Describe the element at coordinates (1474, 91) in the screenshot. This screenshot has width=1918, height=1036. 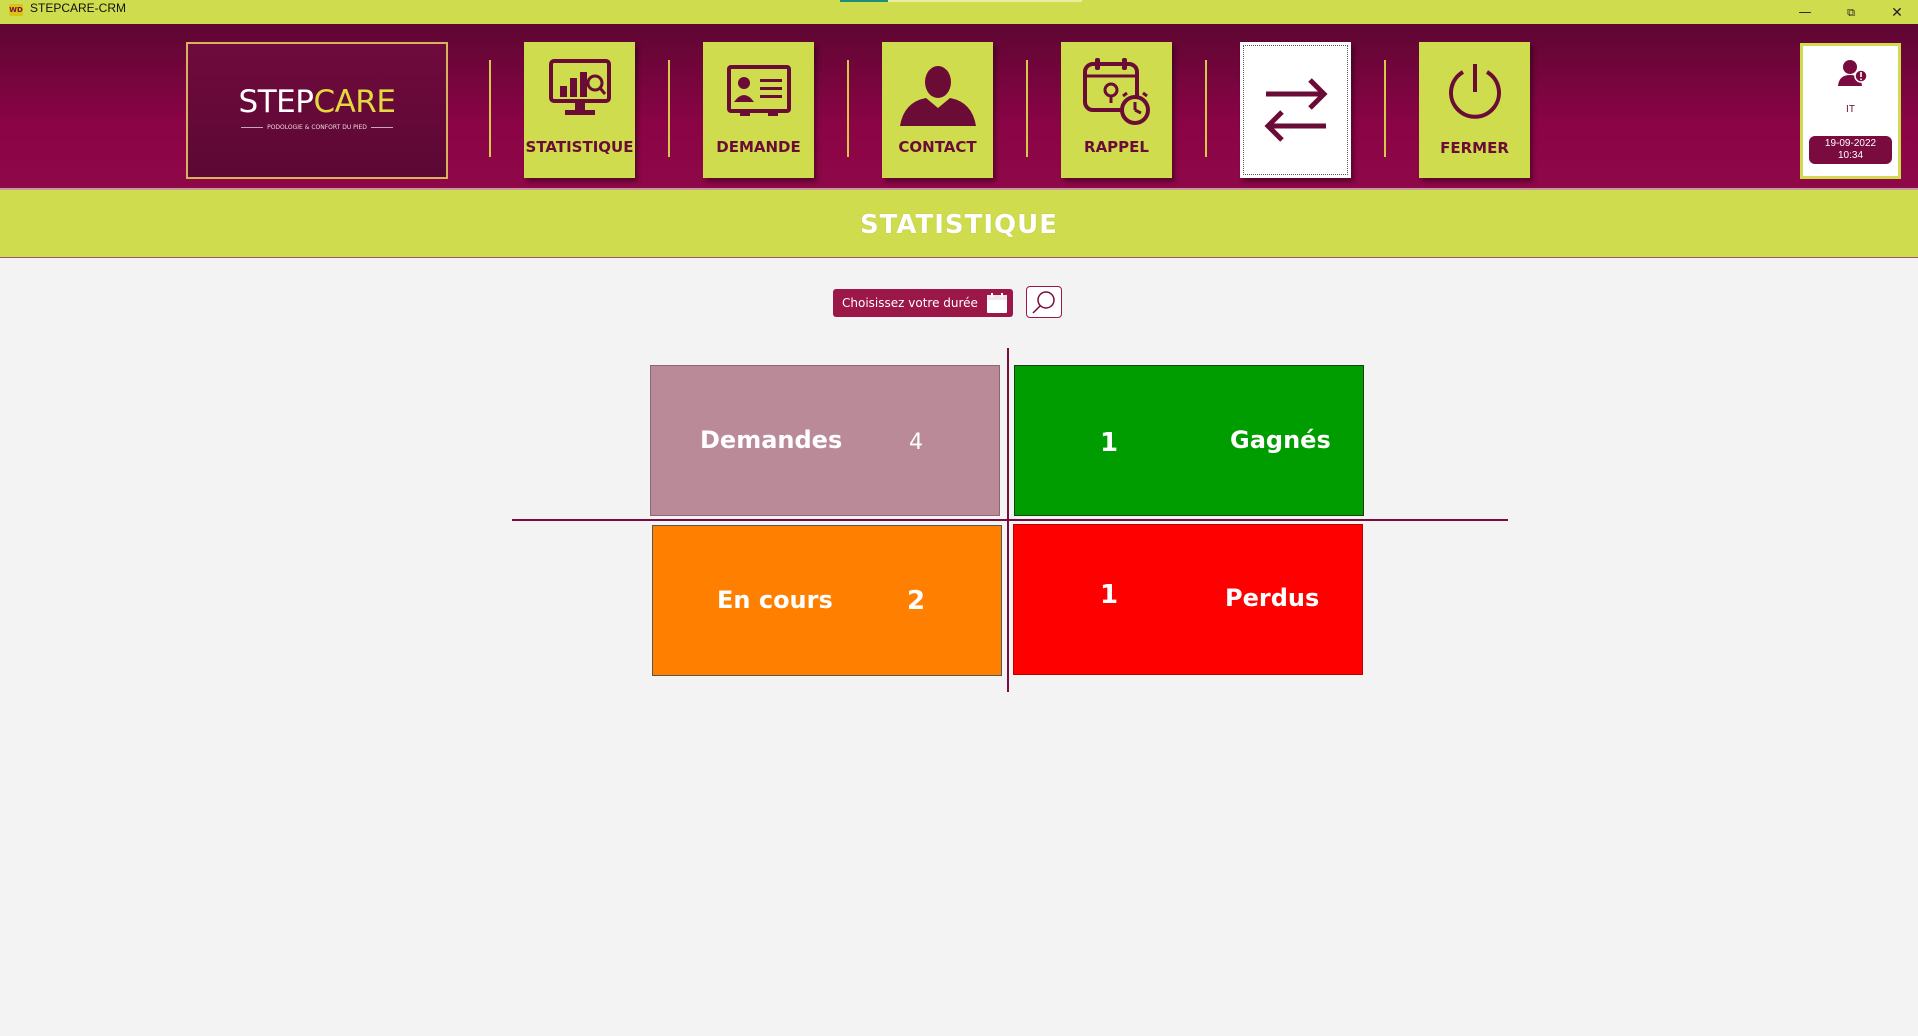
I see `power-icon` at that location.